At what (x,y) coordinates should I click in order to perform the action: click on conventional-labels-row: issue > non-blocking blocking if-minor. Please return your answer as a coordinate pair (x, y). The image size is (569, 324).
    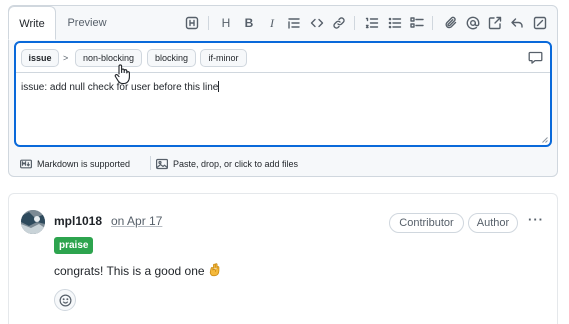
    Looking at the image, I should click on (283, 58).